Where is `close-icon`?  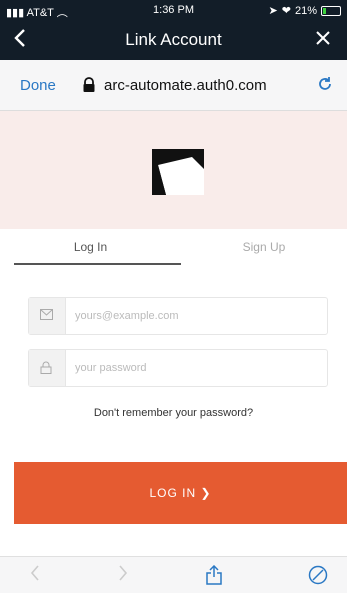
close-icon is located at coordinates (323, 38).